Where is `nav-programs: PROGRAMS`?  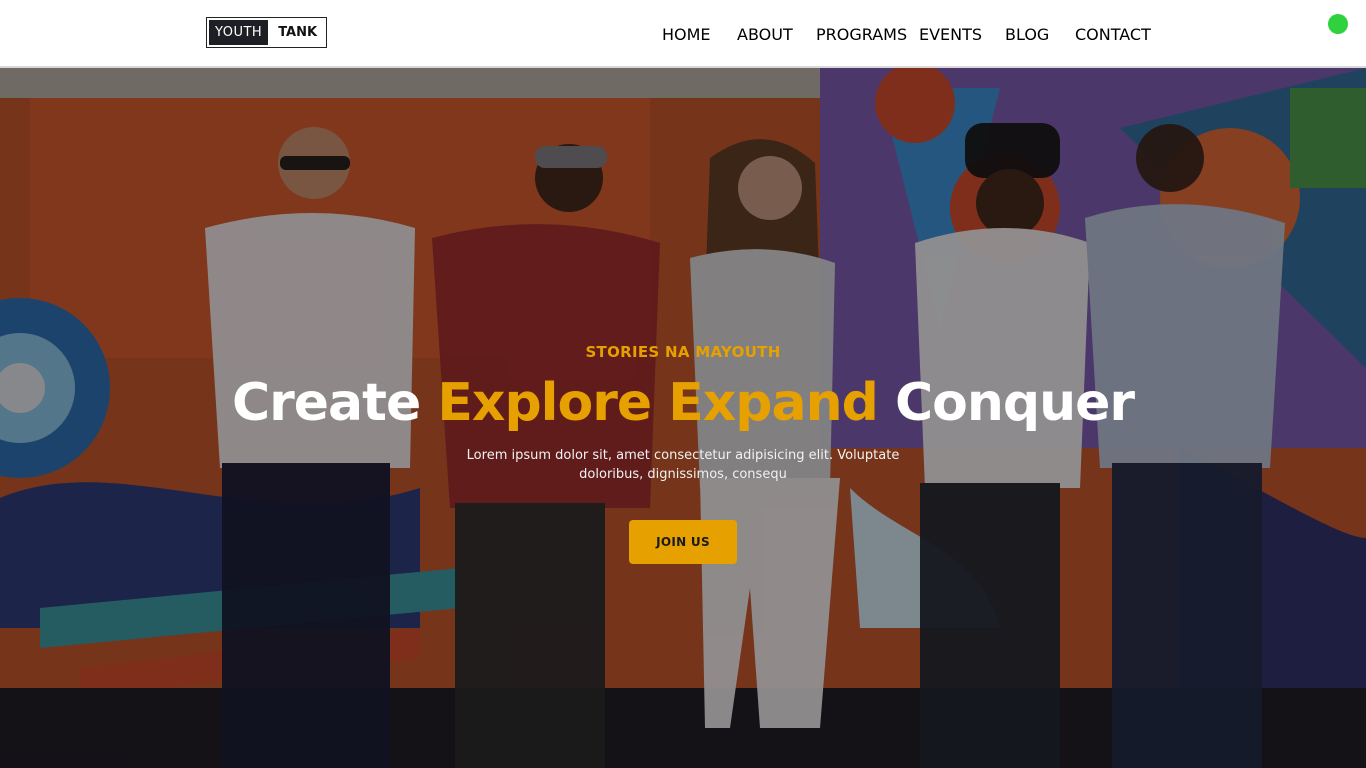 nav-programs: PROGRAMS is located at coordinates (861, 34).